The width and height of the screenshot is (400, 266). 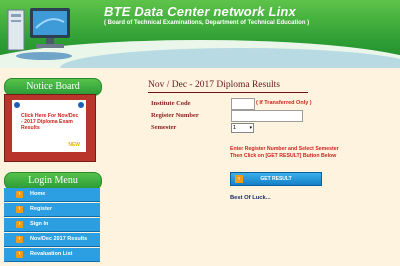 What do you see at coordinates (39, 224) in the screenshot?
I see `menu-item-label: Sign In` at bounding box center [39, 224].